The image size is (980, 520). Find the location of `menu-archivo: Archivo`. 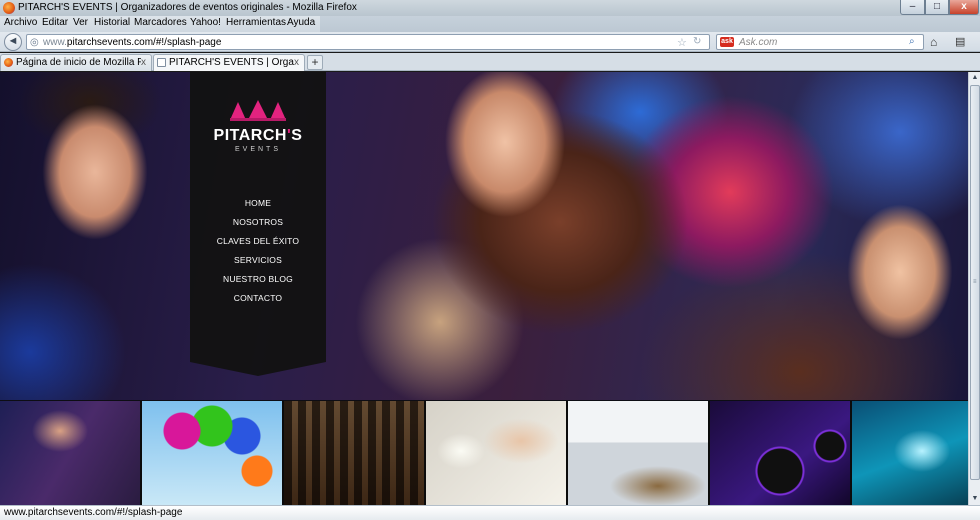

menu-archivo: Archivo is located at coordinates (20, 22).